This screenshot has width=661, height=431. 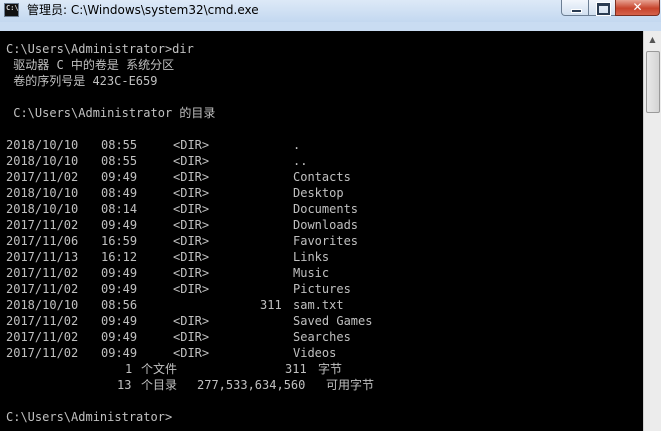 I want to click on dirs-count: 13, so click(x=124, y=385).